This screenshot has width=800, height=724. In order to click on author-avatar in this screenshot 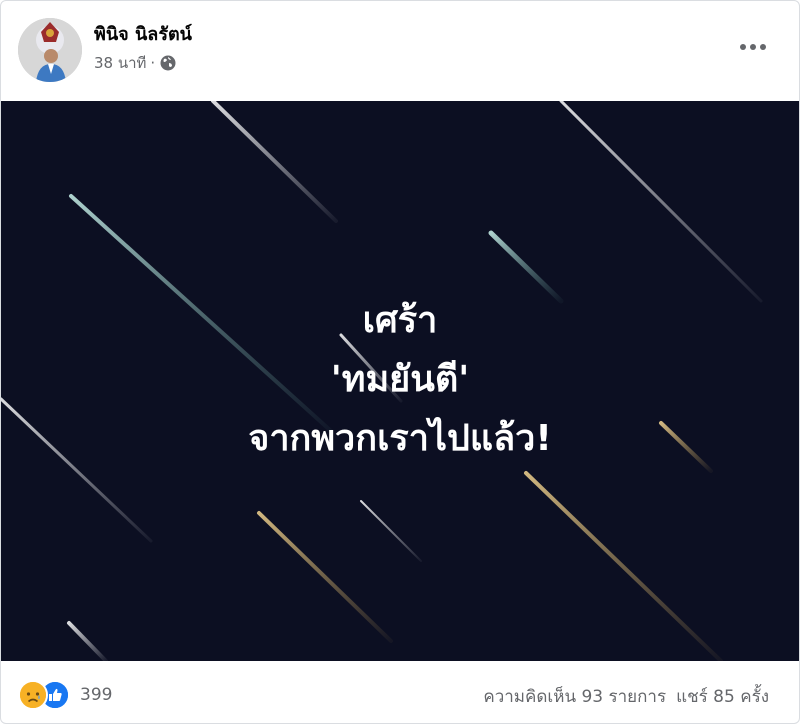, I will do `click(50, 50)`.